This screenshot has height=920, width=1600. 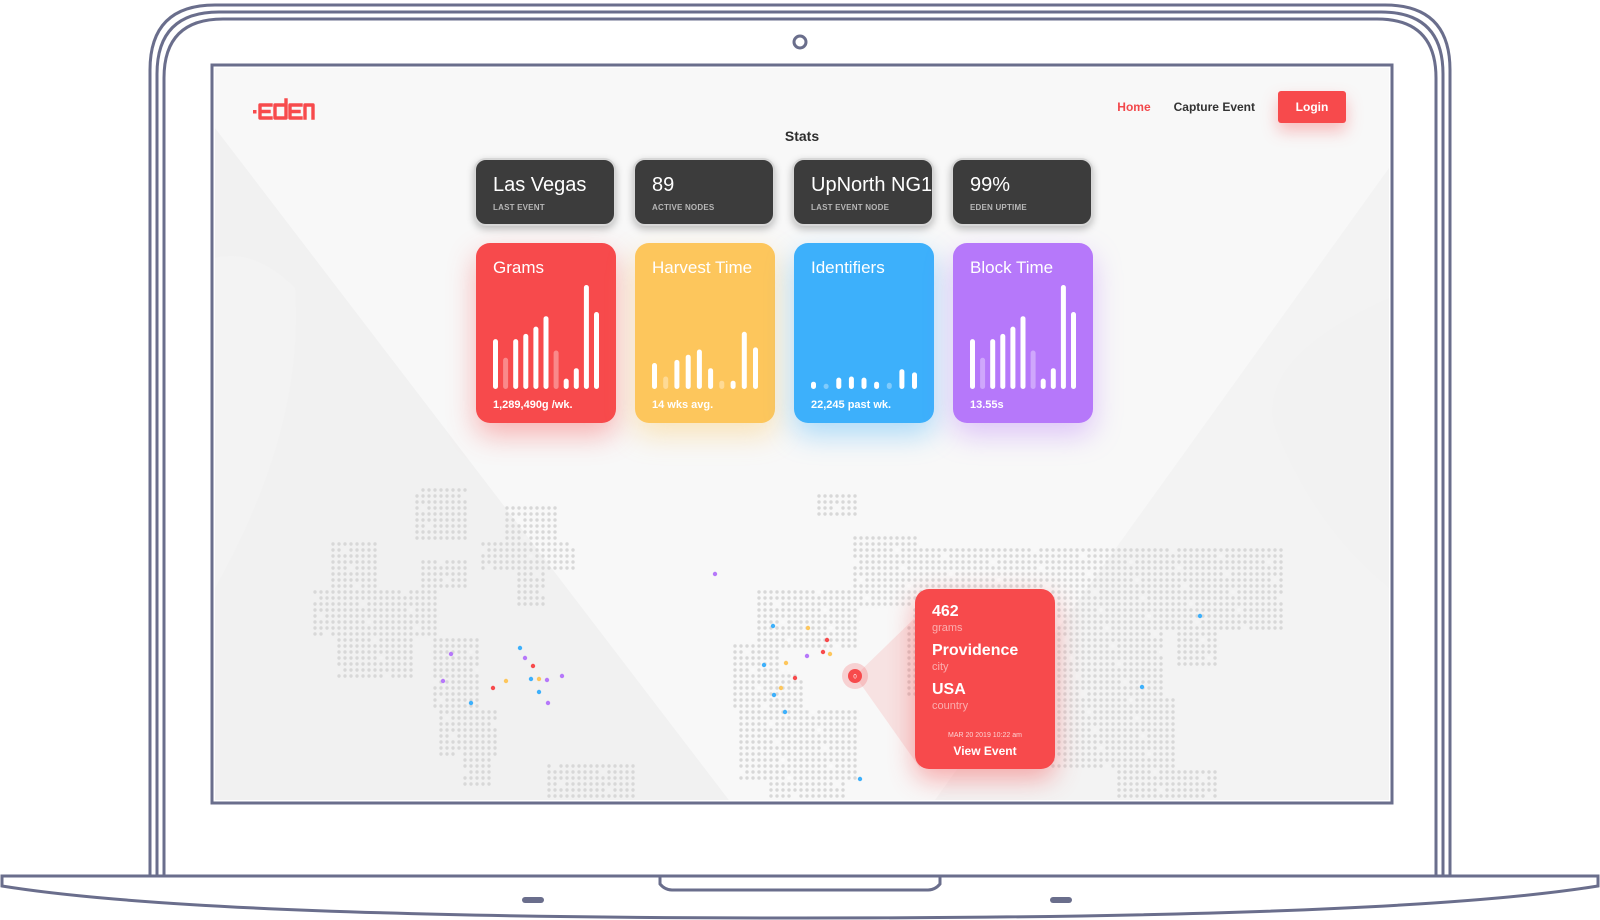 I want to click on view-event-button: View Event, so click(x=985, y=751).